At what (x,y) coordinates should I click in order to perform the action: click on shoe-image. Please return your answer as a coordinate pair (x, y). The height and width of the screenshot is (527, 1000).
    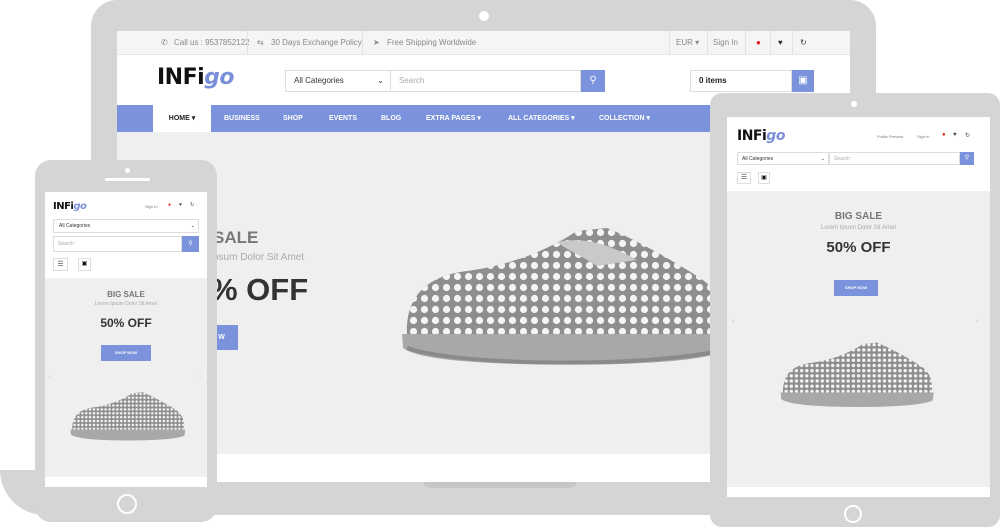
    Looking at the image, I should click on (564, 296).